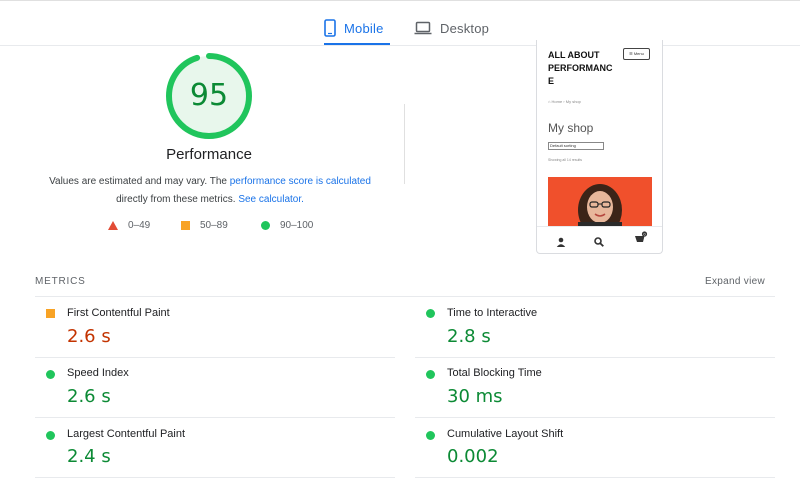  I want to click on metric-lcp-value: 2.4 s, so click(89, 456).